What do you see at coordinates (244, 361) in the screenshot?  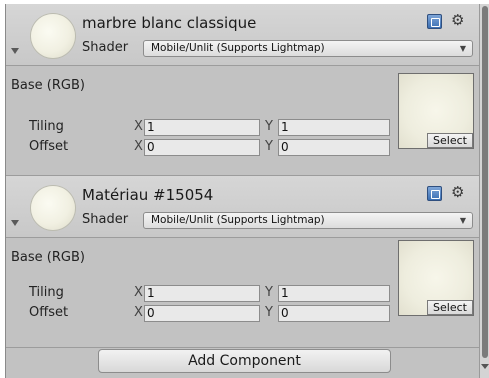 I see `add-component-button: Add Component` at bounding box center [244, 361].